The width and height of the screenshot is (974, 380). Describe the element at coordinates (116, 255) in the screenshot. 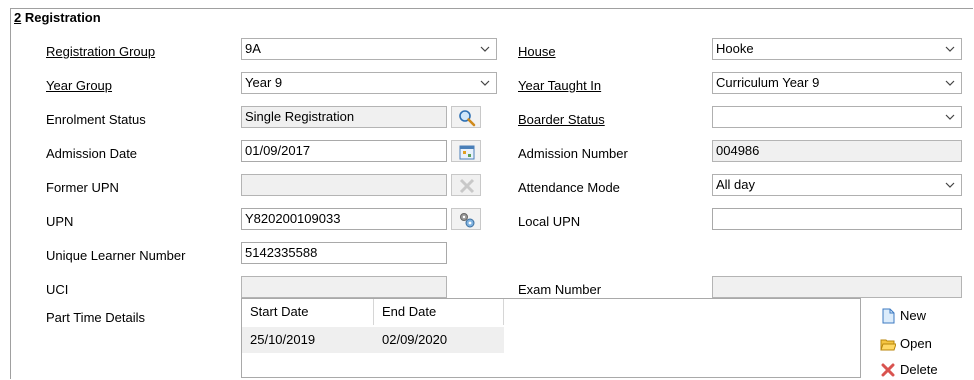

I see `uln-label: Unique Learner Number` at that location.